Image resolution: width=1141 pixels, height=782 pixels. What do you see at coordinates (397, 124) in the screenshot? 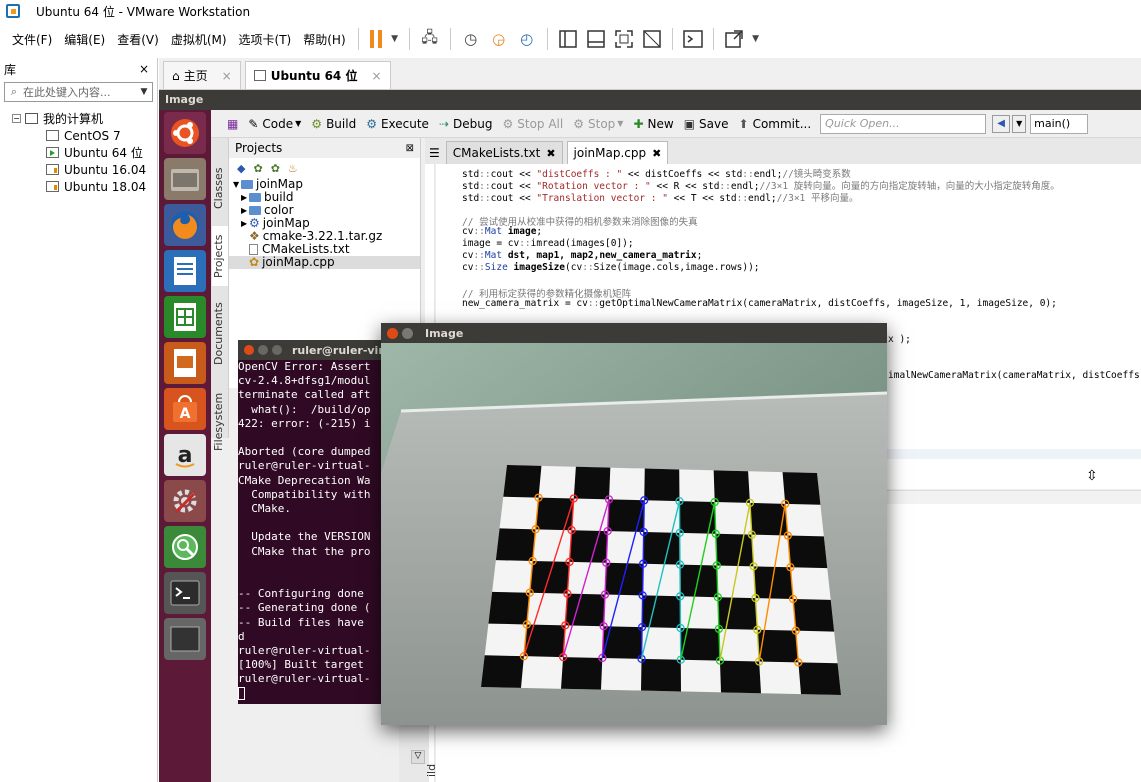
I see `execute-button: ⚙ Execute` at bounding box center [397, 124].